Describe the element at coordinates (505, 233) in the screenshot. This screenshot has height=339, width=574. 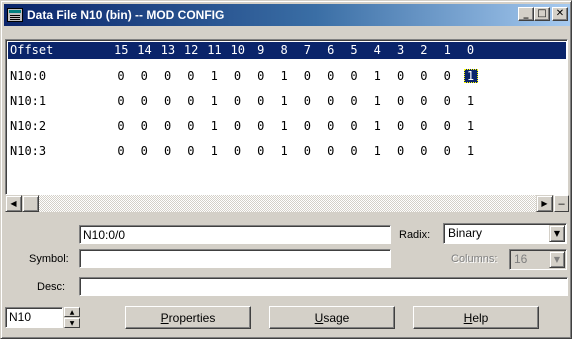
I see `radix-select: Binary ▼` at that location.